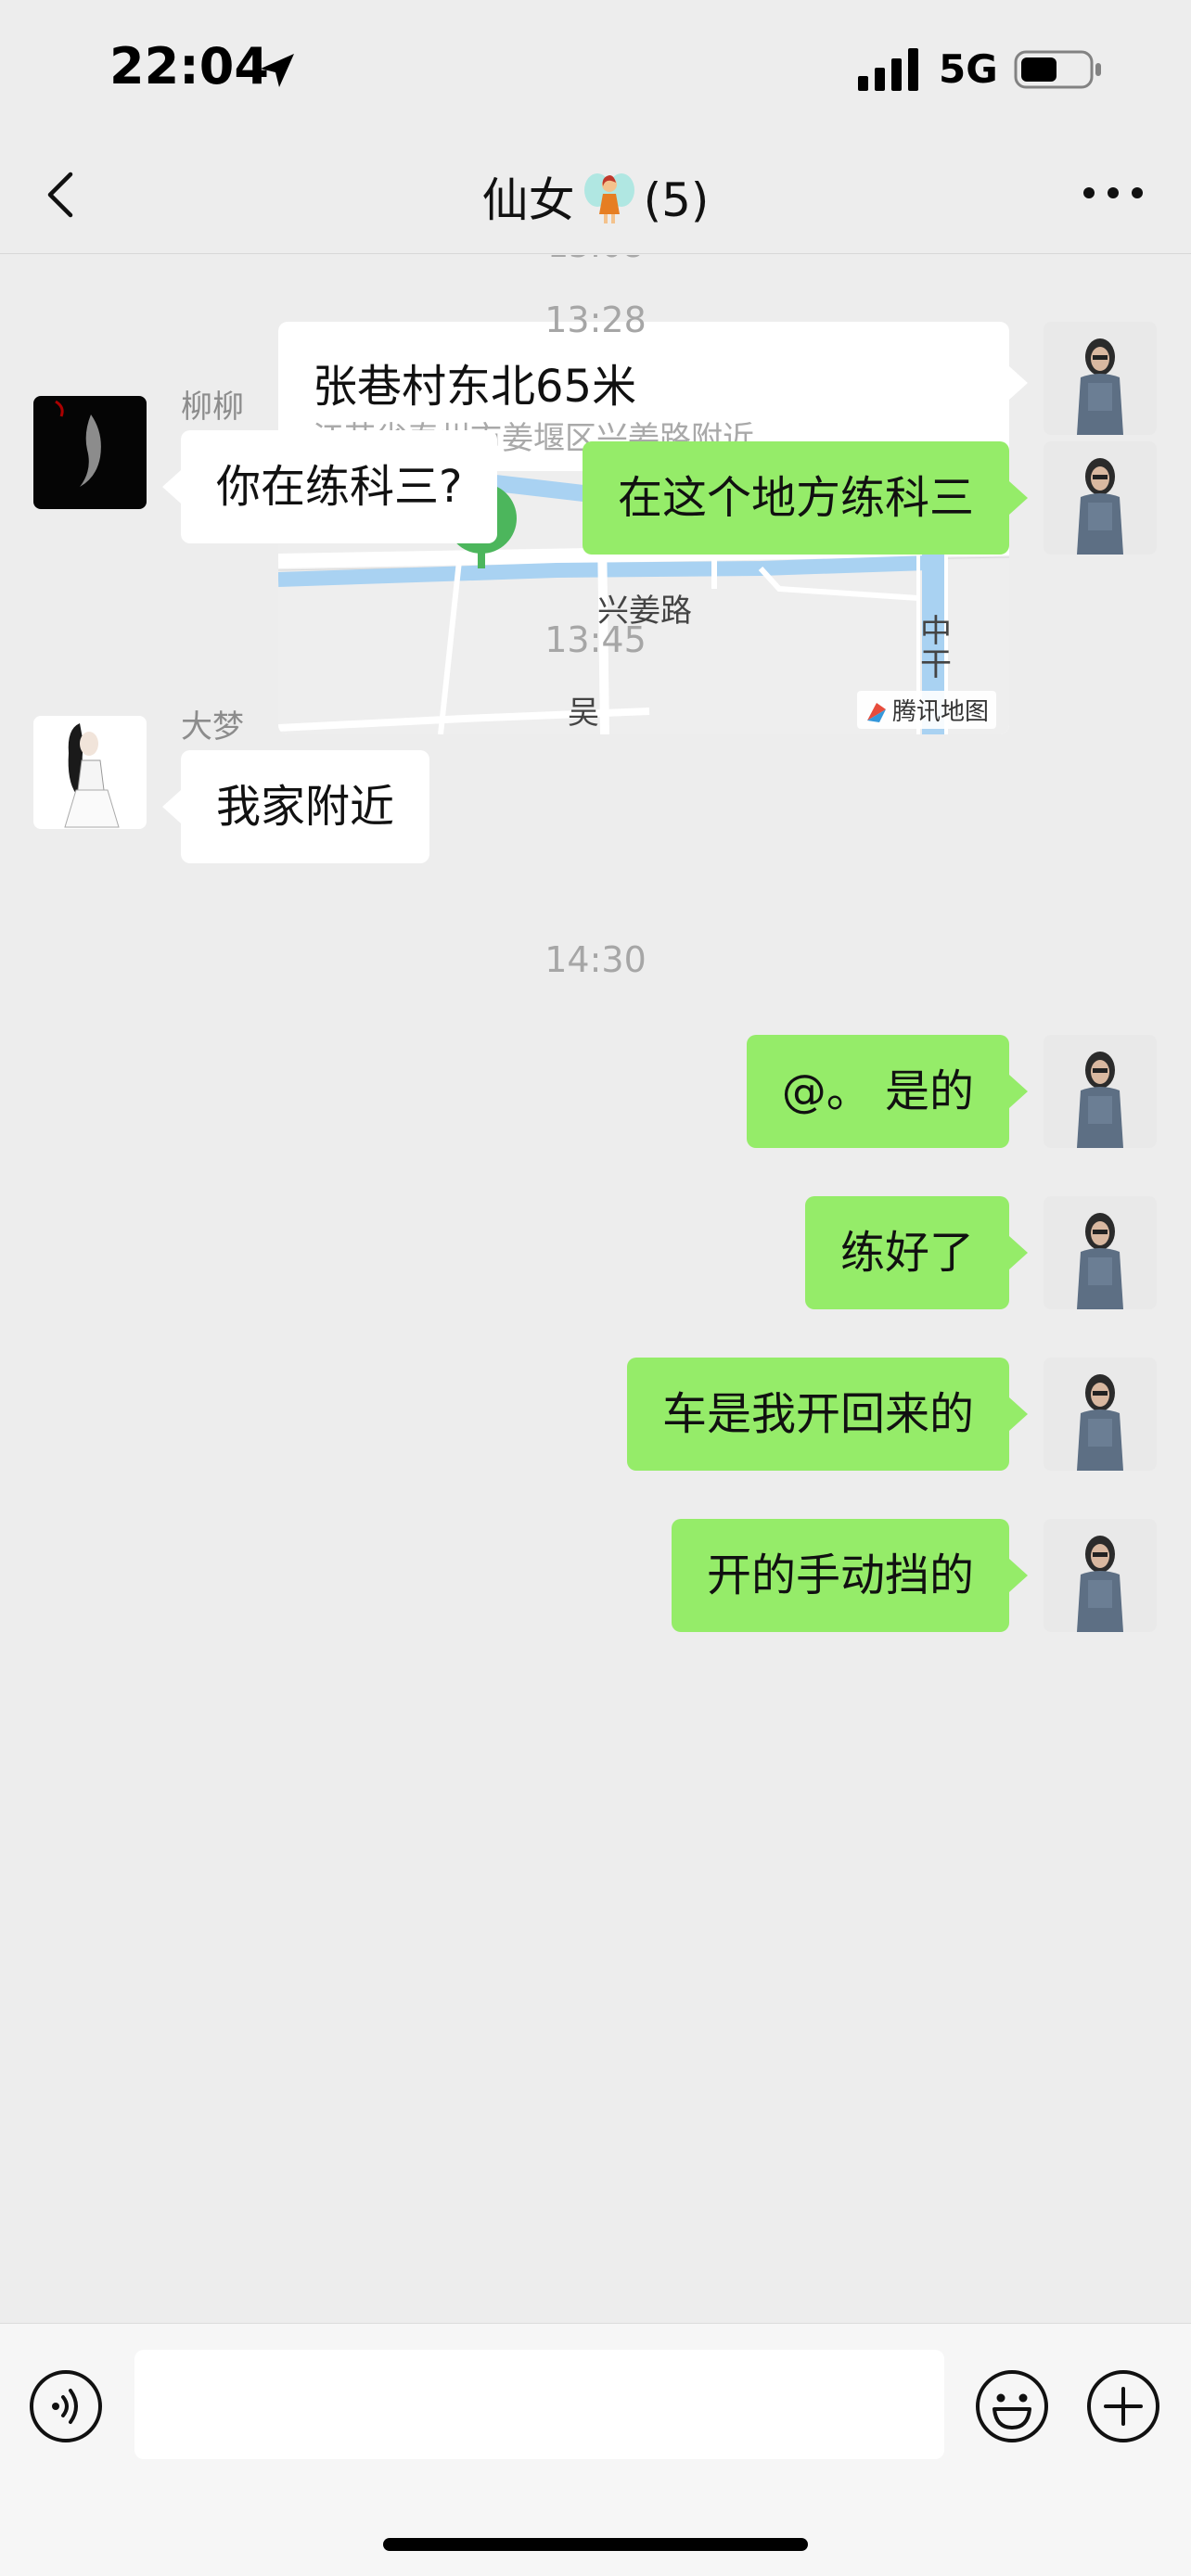 This screenshot has width=1191, height=2576. I want to click on map-place-label: 吴, so click(584, 713).